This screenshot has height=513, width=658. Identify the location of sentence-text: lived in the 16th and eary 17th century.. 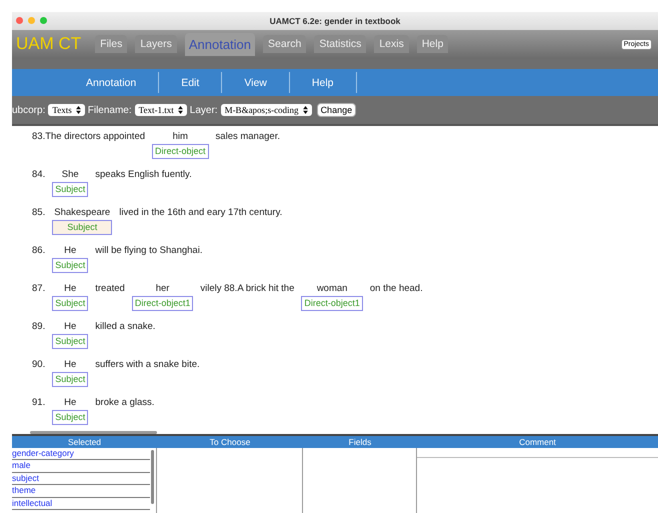
(200, 213).